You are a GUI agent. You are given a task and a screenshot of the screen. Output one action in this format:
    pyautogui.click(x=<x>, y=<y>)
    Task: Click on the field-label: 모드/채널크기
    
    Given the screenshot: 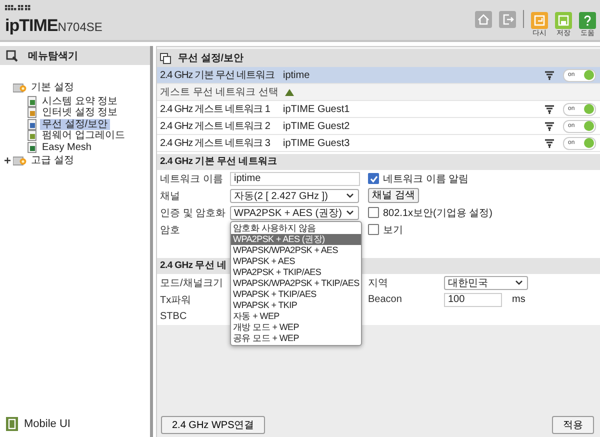 What is the action you would take?
    pyautogui.click(x=192, y=283)
    